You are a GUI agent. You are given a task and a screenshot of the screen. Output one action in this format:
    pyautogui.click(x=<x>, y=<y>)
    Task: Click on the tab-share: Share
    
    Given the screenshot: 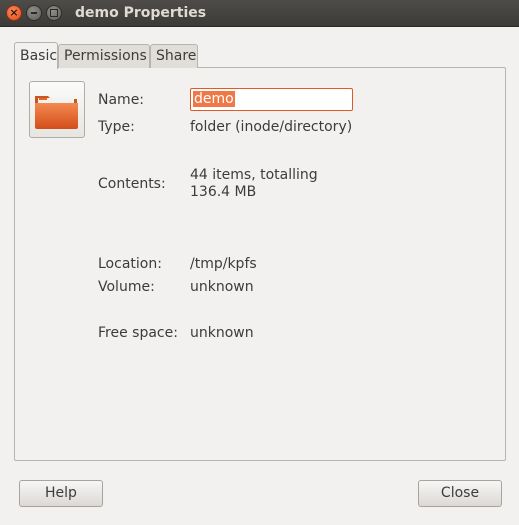 What is the action you would take?
    pyautogui.click(x=174, y=56)
    